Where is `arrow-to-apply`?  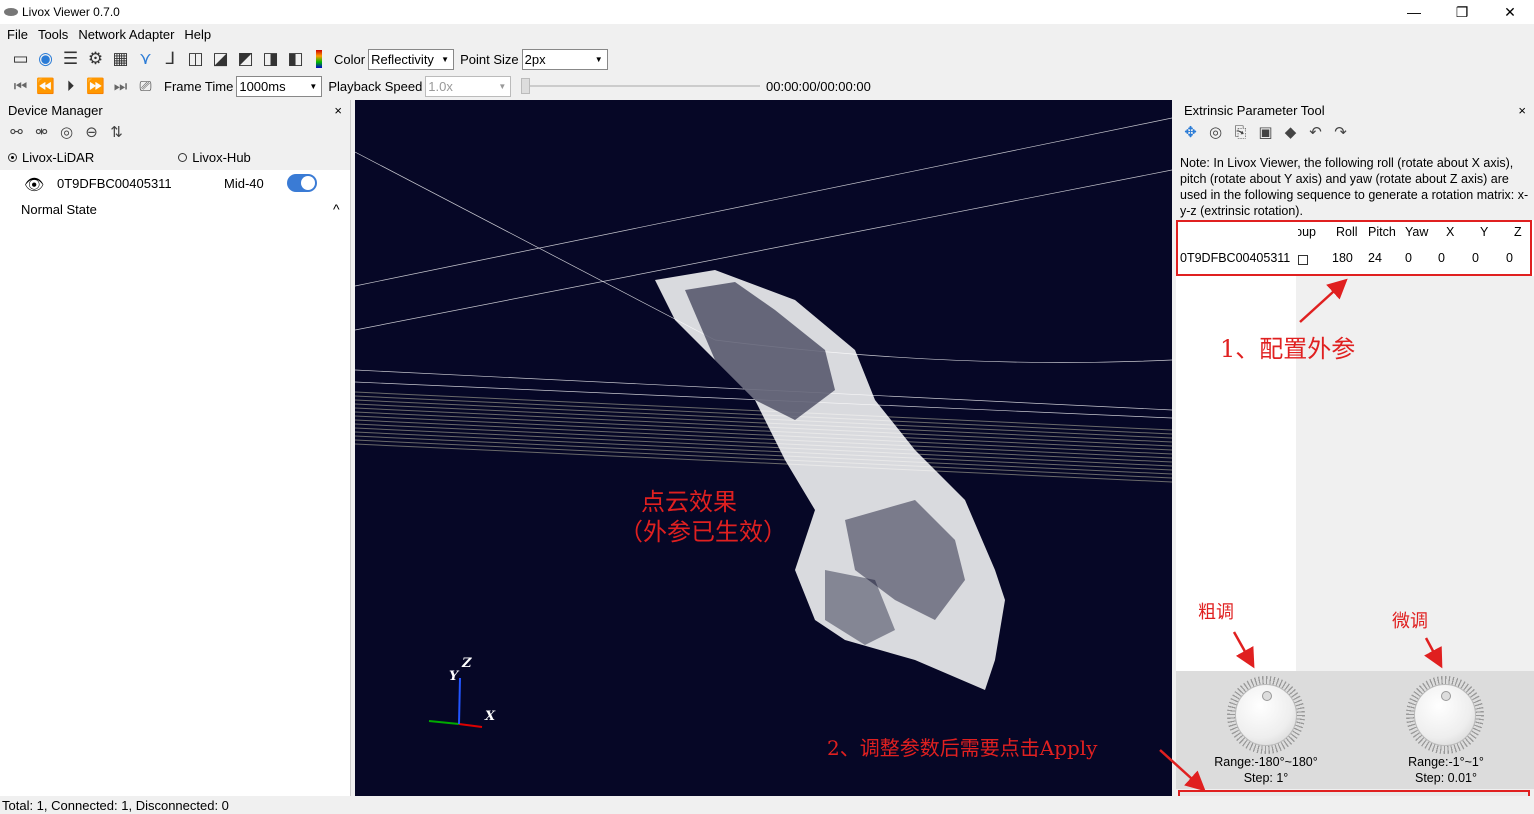 arrow-to-apply is located at coordinates (1182, 770).